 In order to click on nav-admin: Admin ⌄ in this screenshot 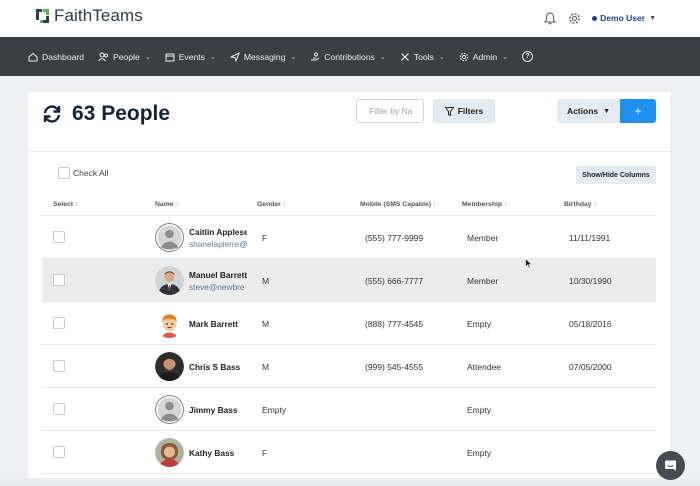, I will do `click(483, 57)`.